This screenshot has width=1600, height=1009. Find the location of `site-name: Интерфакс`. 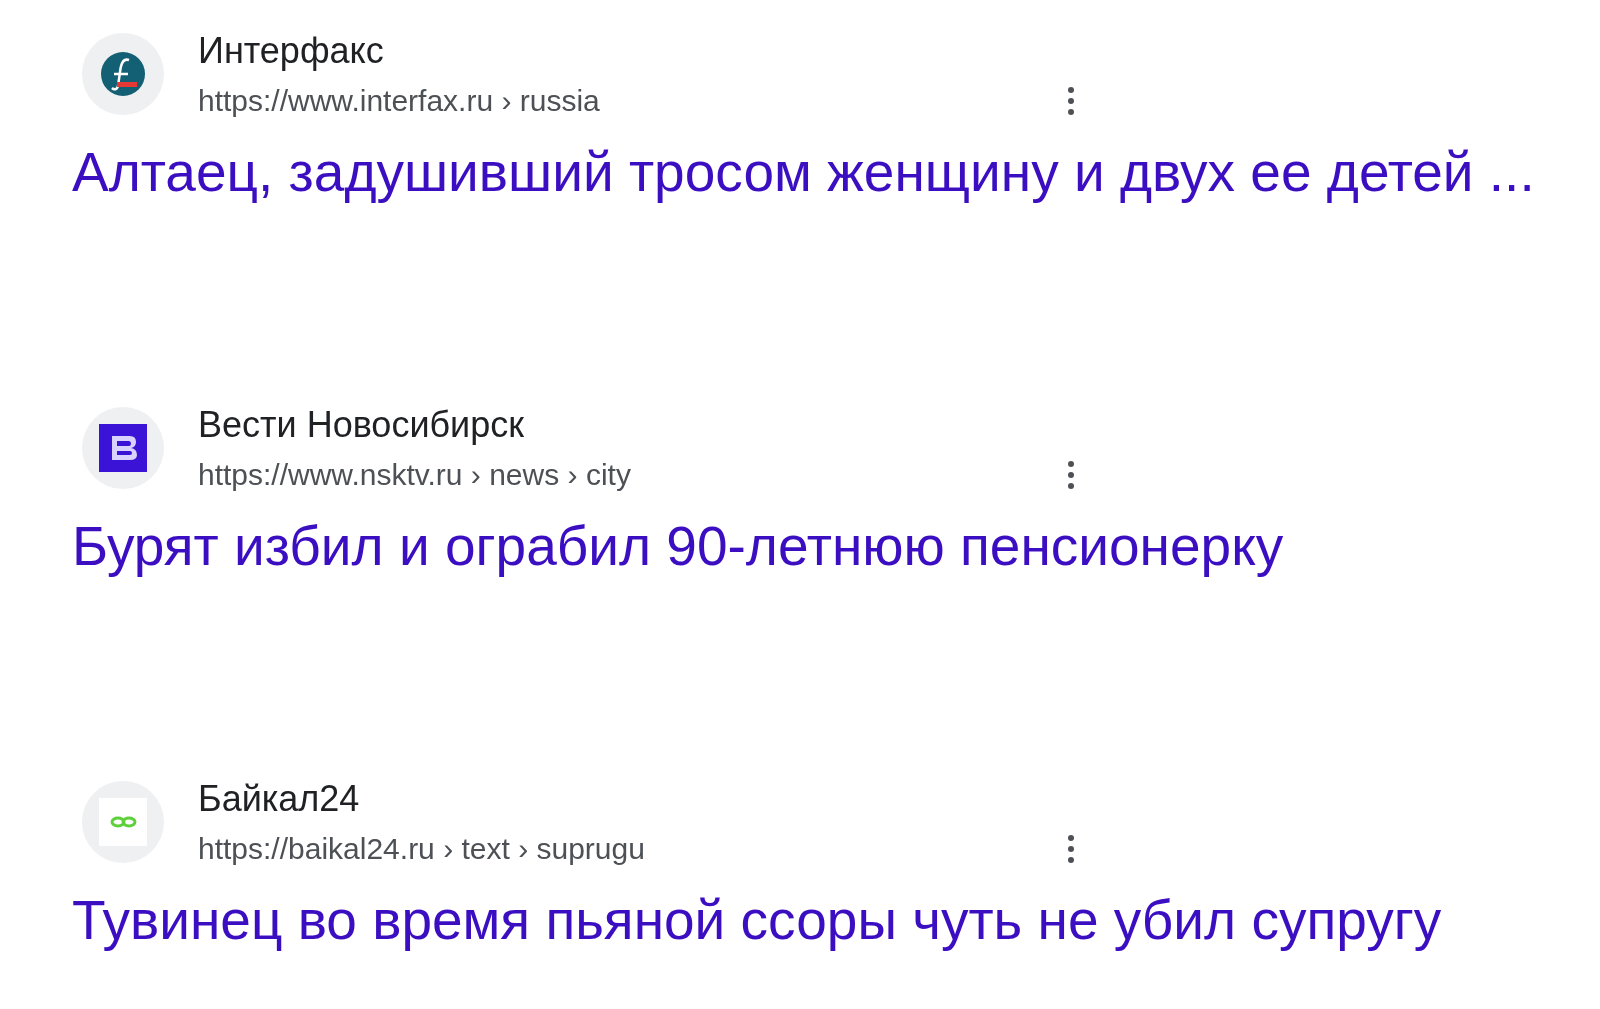

site-name: Интерфакс is located at coordinates (291, 51).